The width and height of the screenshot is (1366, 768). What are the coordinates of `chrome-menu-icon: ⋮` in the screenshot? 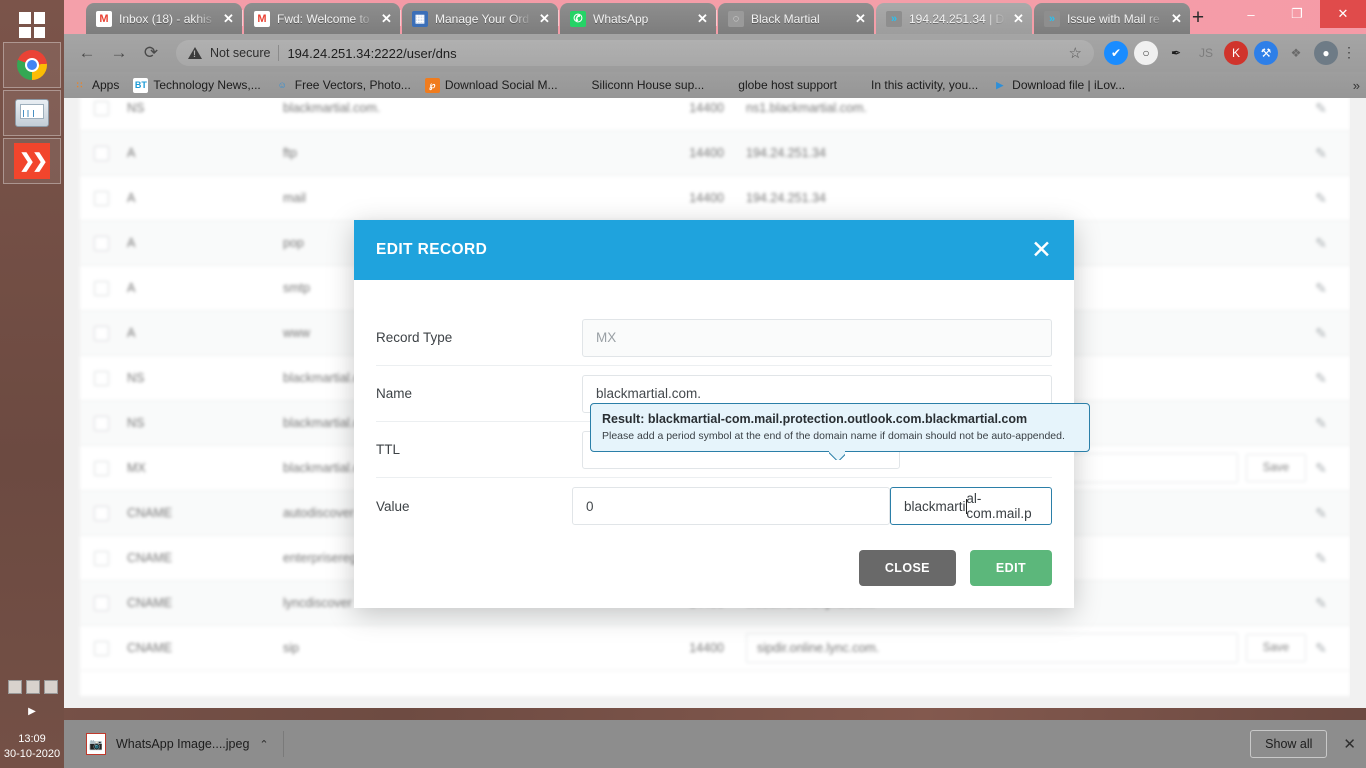 It's located at (1349, 52).